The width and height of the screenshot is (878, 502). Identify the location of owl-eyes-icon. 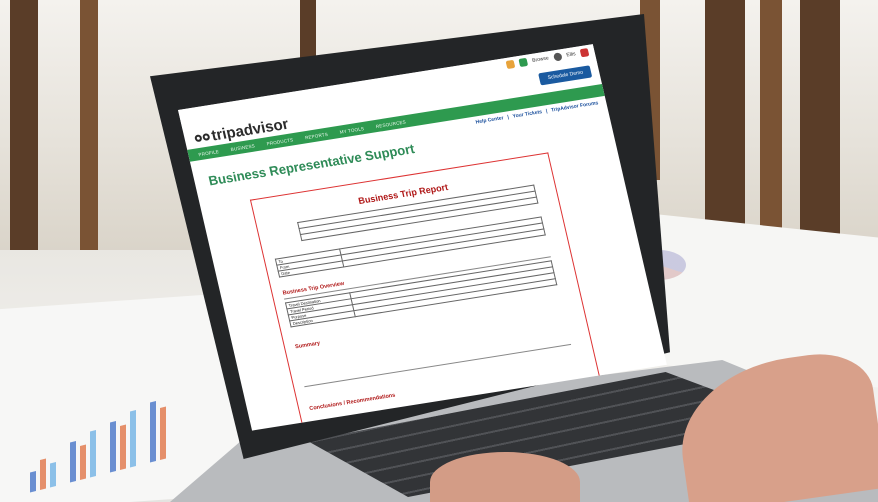
(202, 137).